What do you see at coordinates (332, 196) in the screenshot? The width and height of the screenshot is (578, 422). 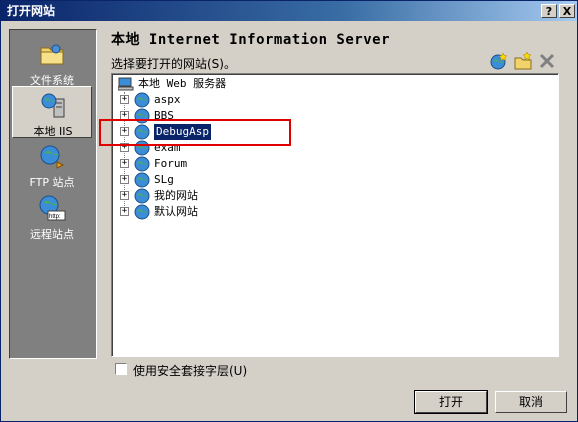 I see `tree-node: + 我的网站` at bounding box center [332, 196].